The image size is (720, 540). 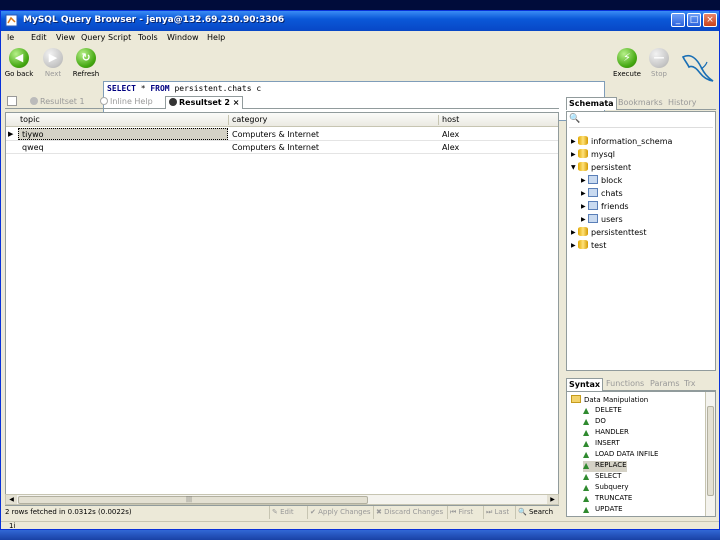 I want to click on tree-node-db: ▶ persistenttest, so click(x=608, y=233).